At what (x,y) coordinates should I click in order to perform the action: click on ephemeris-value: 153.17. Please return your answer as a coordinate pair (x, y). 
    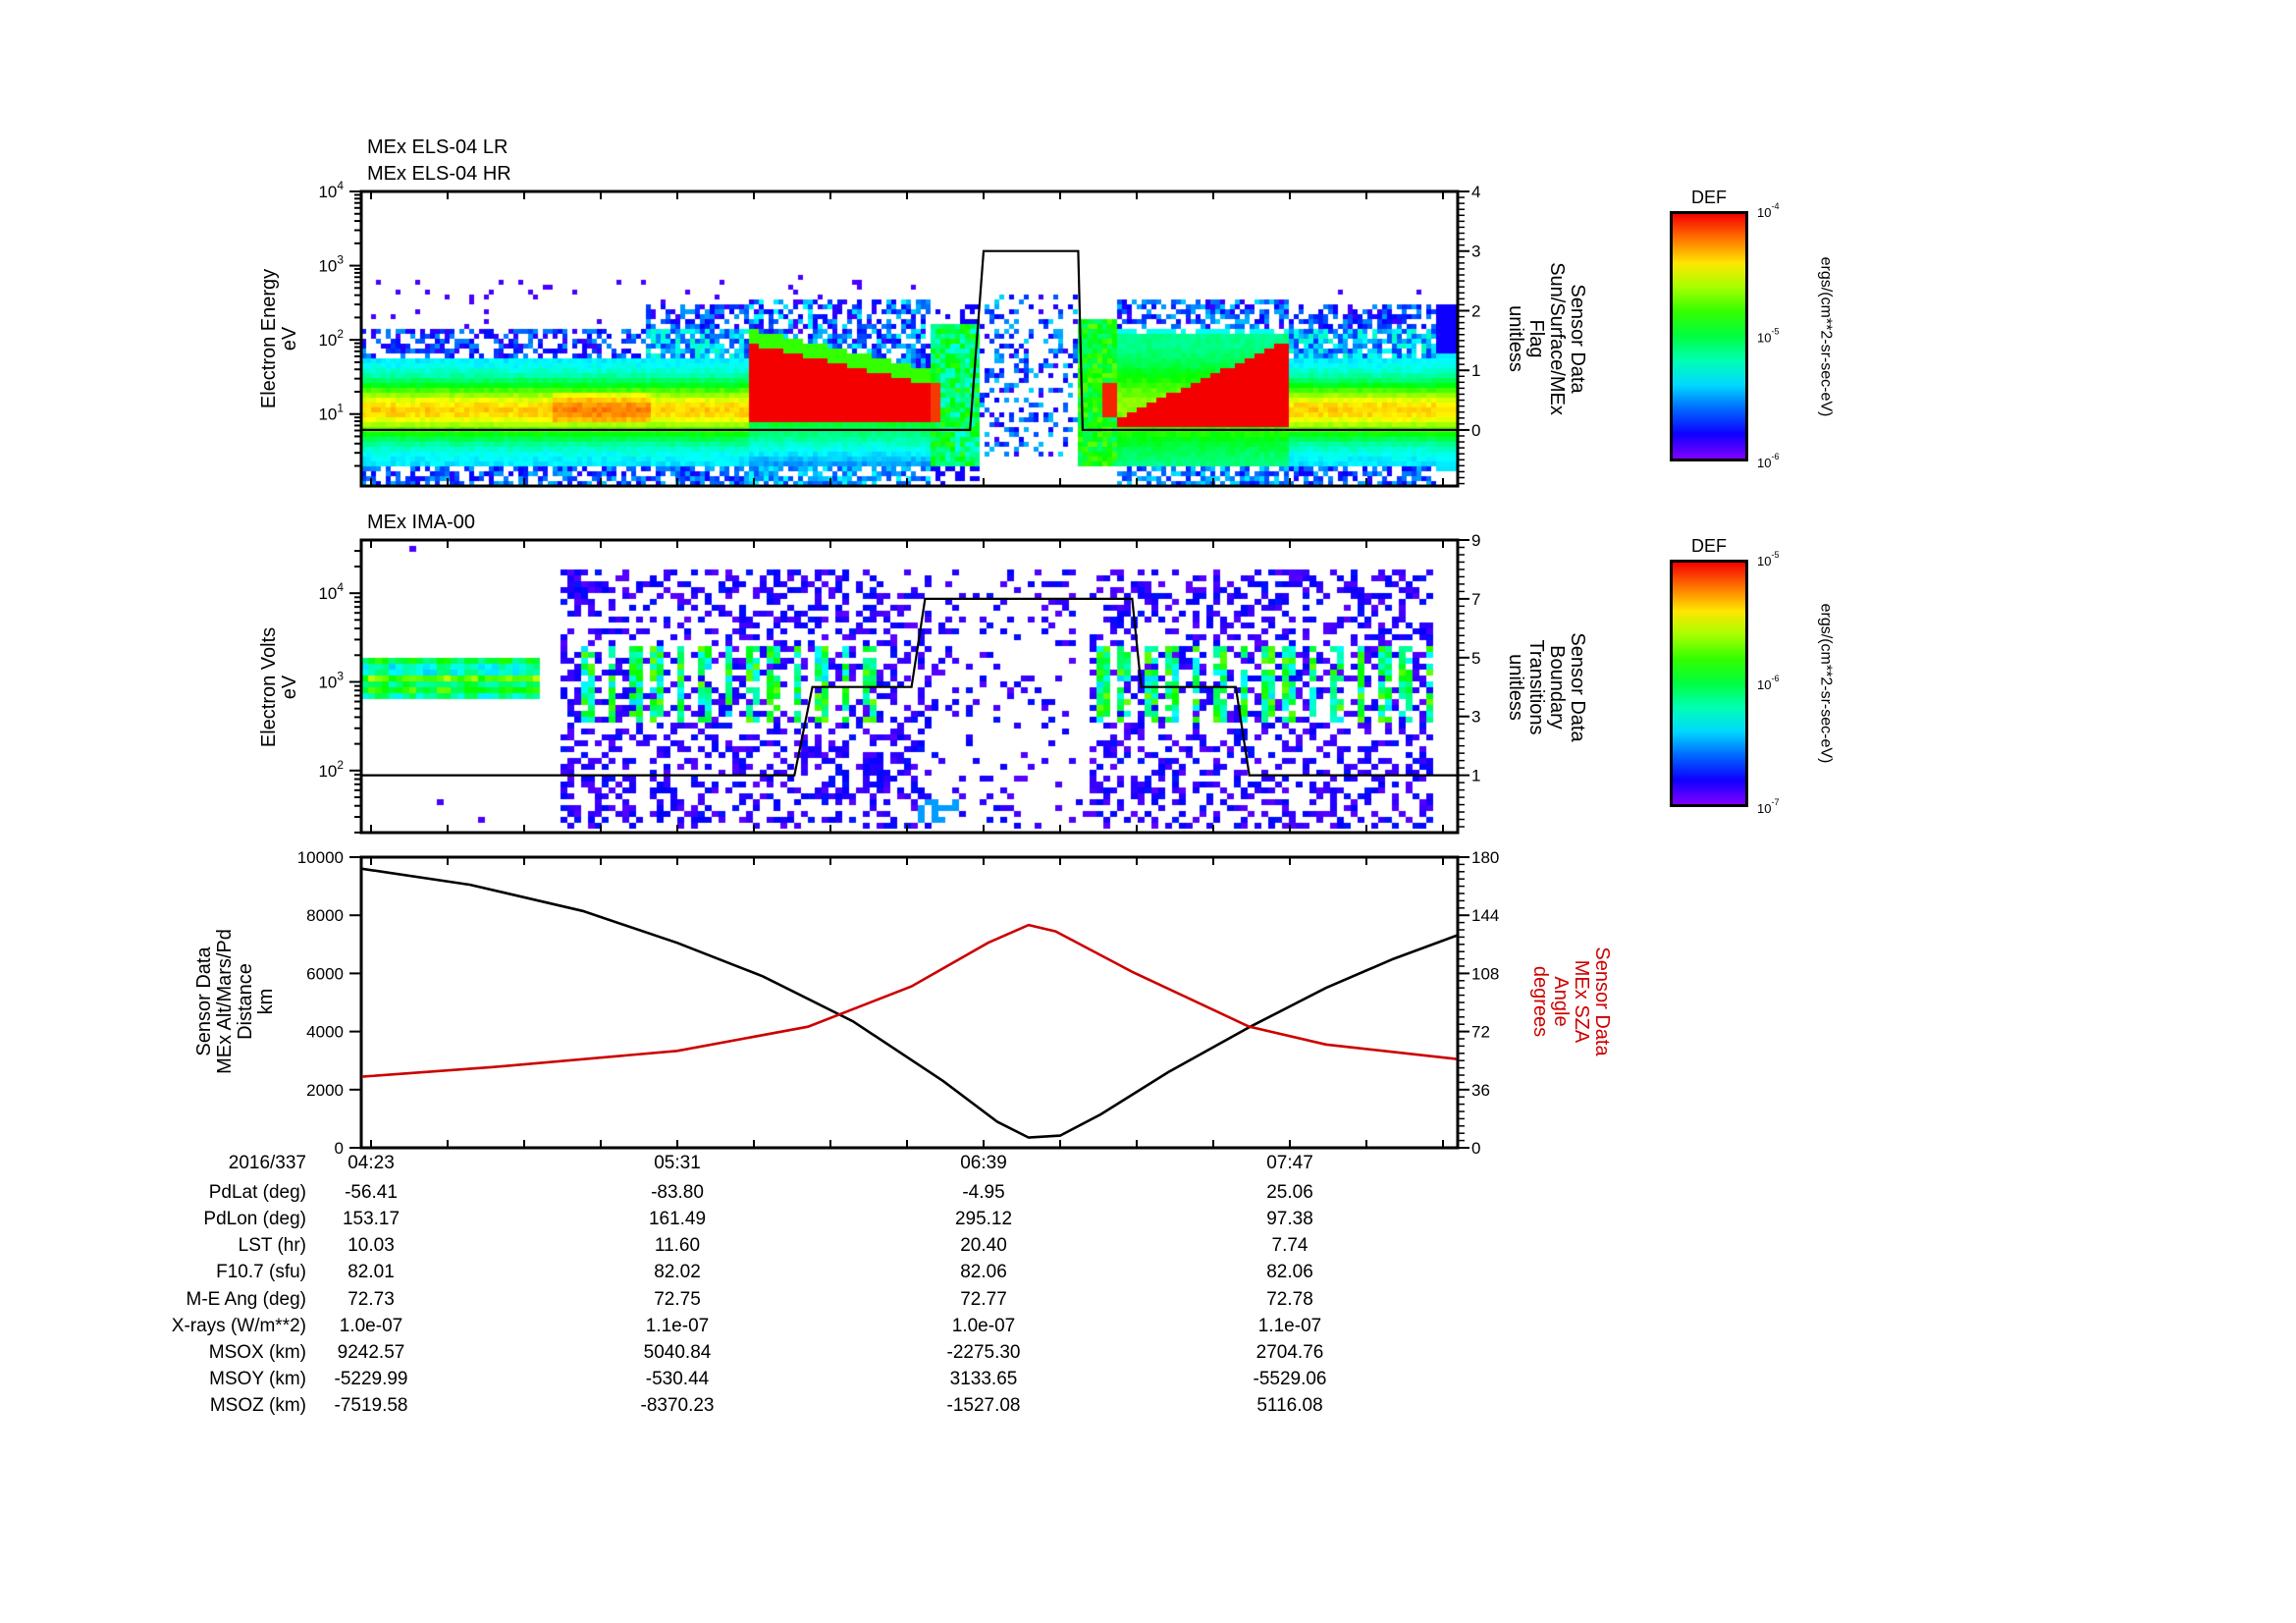
    Looking at the image, I should click on (371, 1219).